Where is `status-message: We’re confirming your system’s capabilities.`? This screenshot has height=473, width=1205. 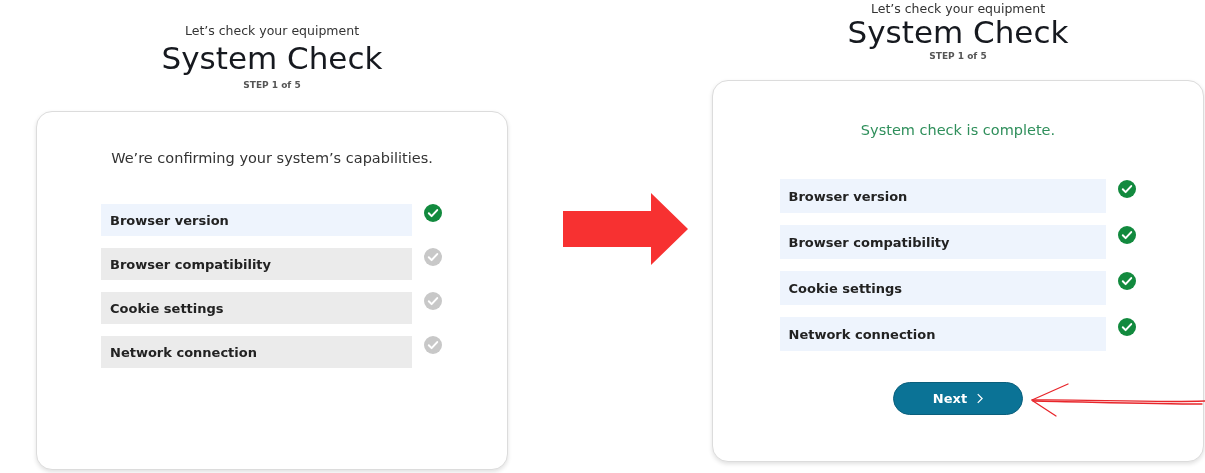
status-message: We’re confirming your system’s capabilities. is located at coordinates (272, 158).